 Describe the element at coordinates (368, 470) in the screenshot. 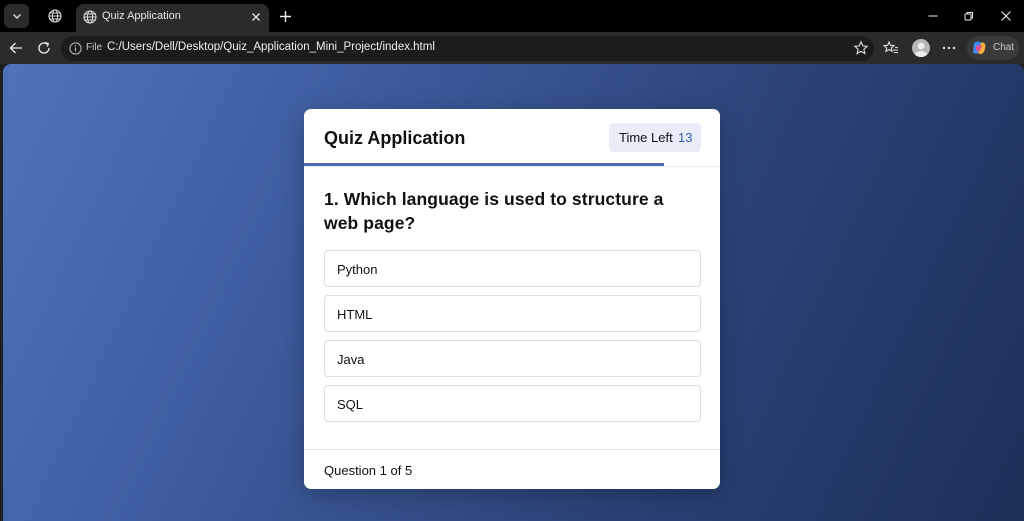

I see `question-counter: Question 1 of 5` at that location.